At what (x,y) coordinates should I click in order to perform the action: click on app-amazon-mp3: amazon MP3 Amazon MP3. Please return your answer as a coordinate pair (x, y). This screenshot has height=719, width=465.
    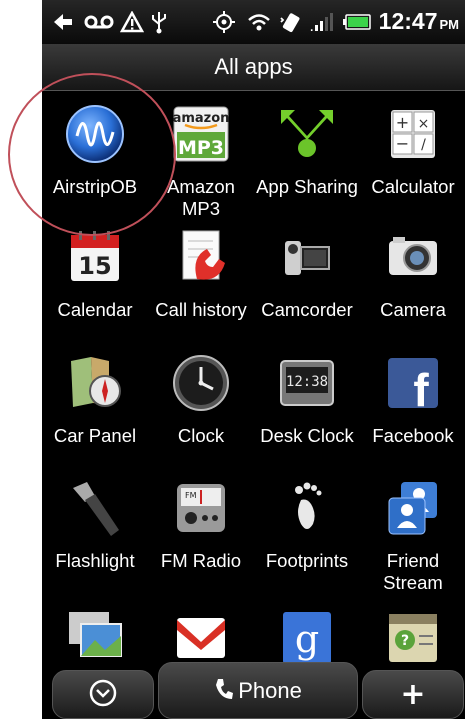
    Looking at the image, I should click on (201, 162).